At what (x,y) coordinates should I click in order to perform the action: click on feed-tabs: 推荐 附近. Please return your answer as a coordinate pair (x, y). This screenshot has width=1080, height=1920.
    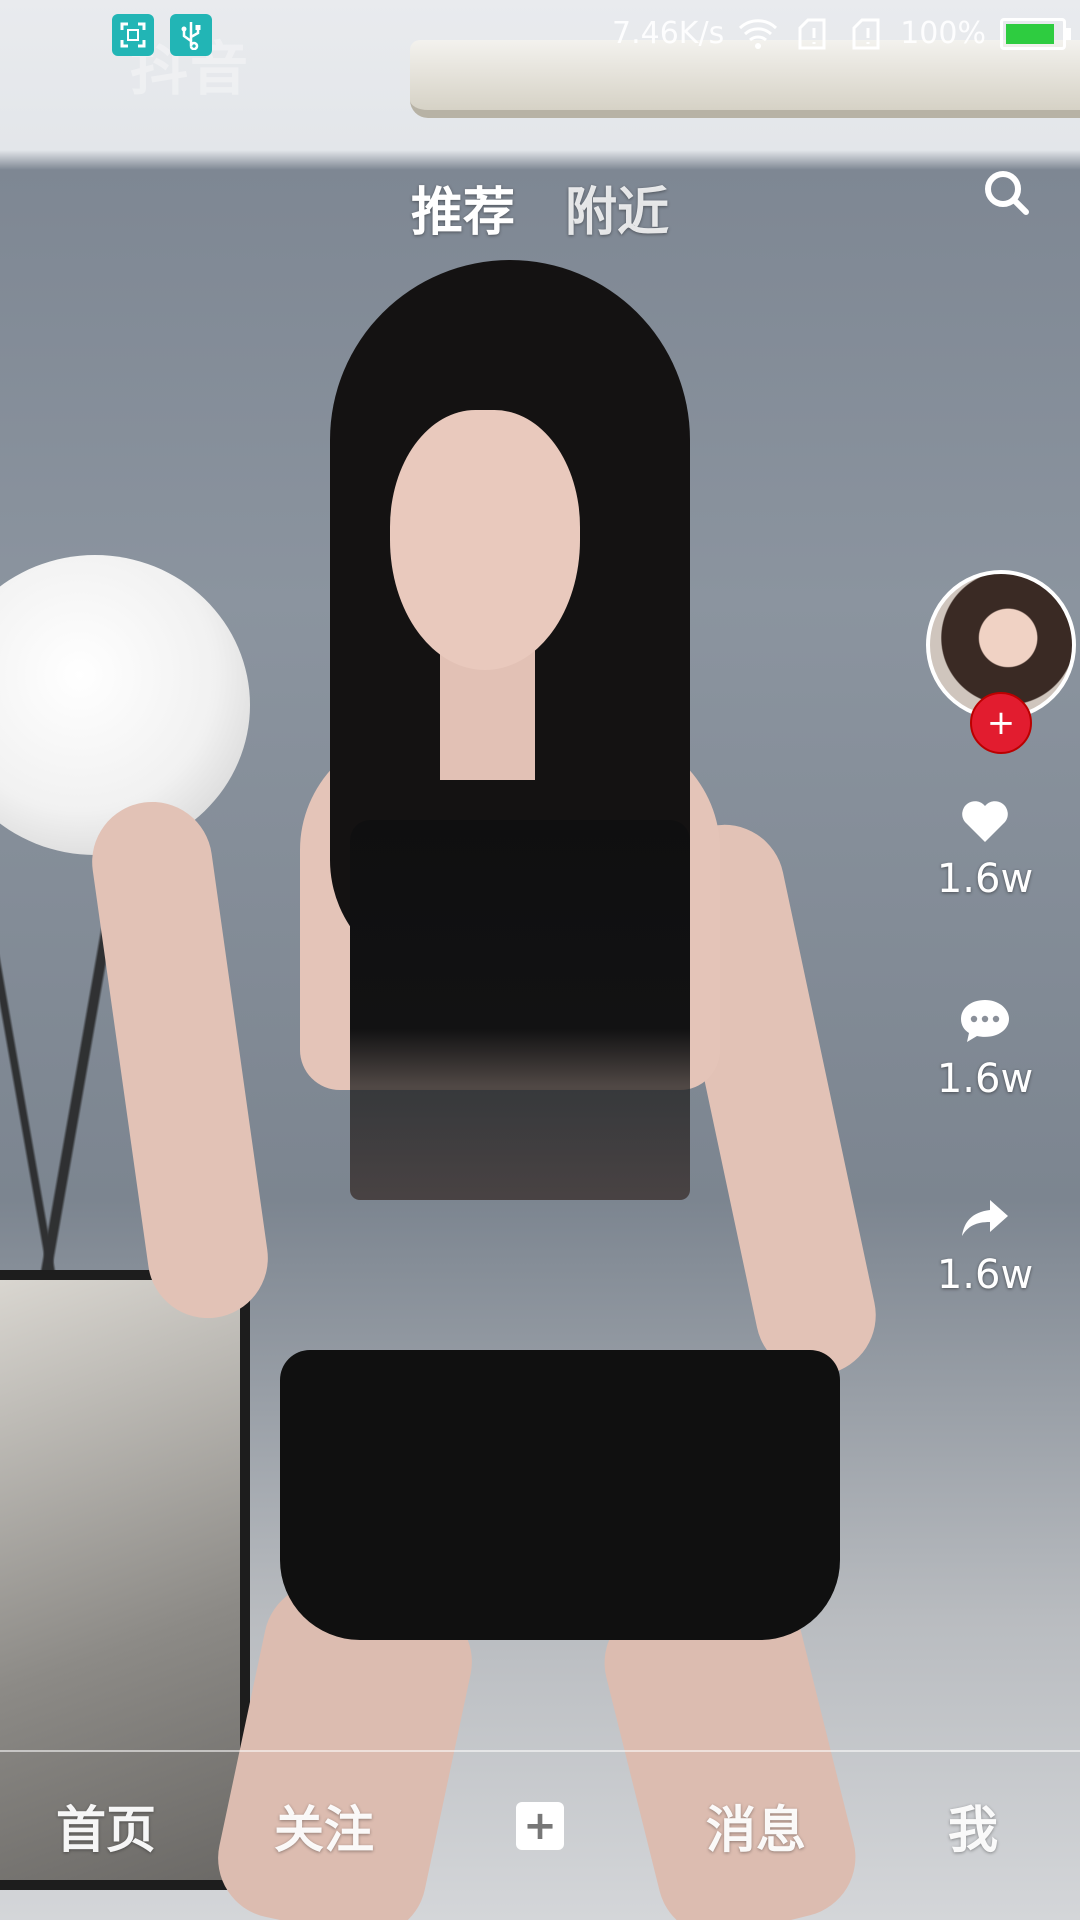
    Looking at the image, I should click on (540, 207).